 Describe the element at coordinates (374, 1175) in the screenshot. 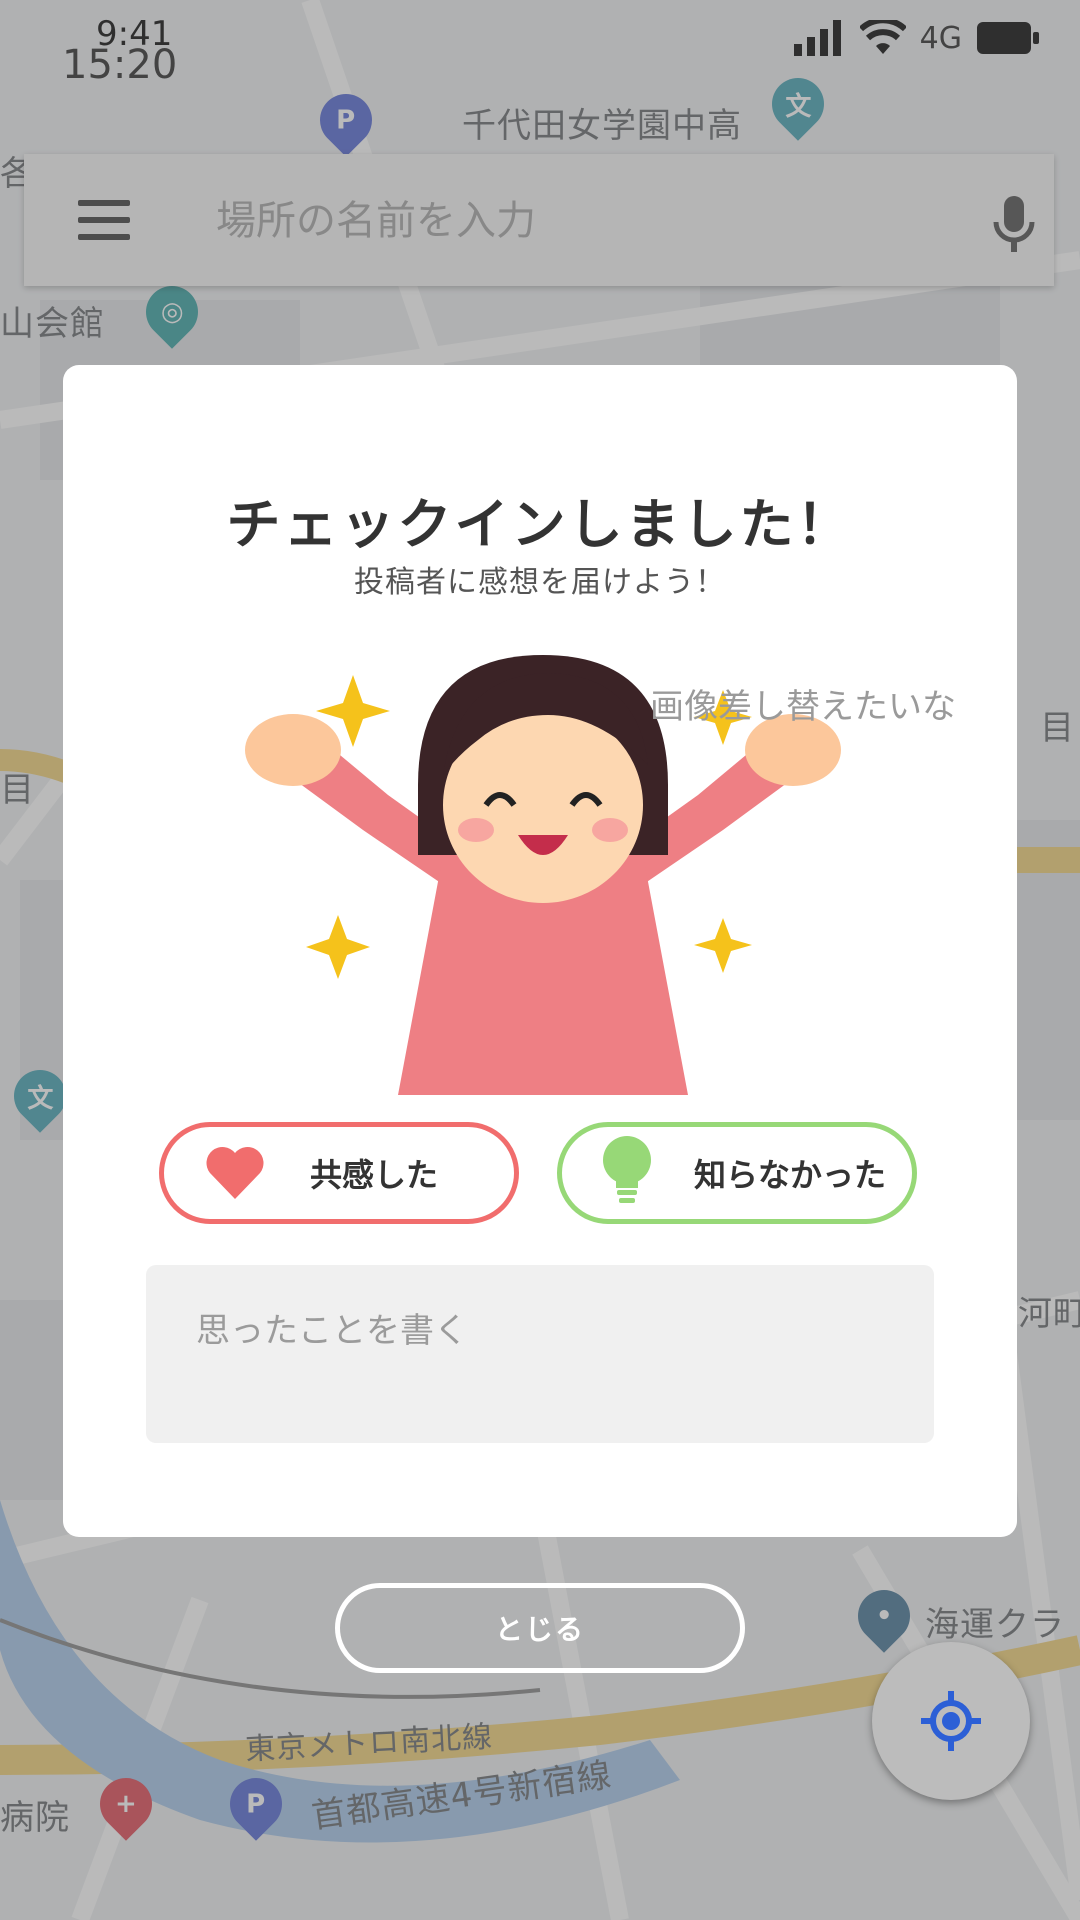

I see `empathy-label: 共感した` at that location.